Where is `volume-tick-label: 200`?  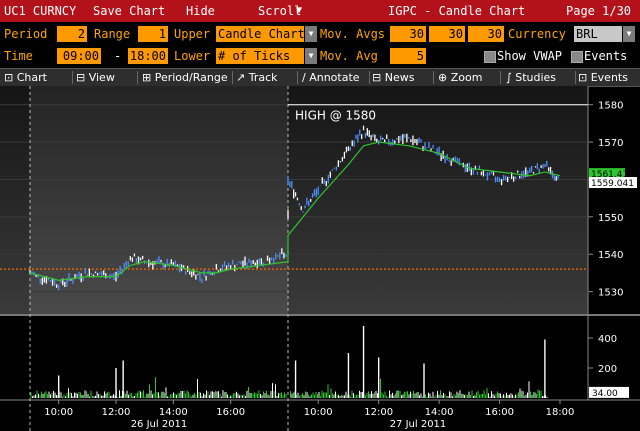
volume-tick-label: 200 is located at coordinates (607, 369).